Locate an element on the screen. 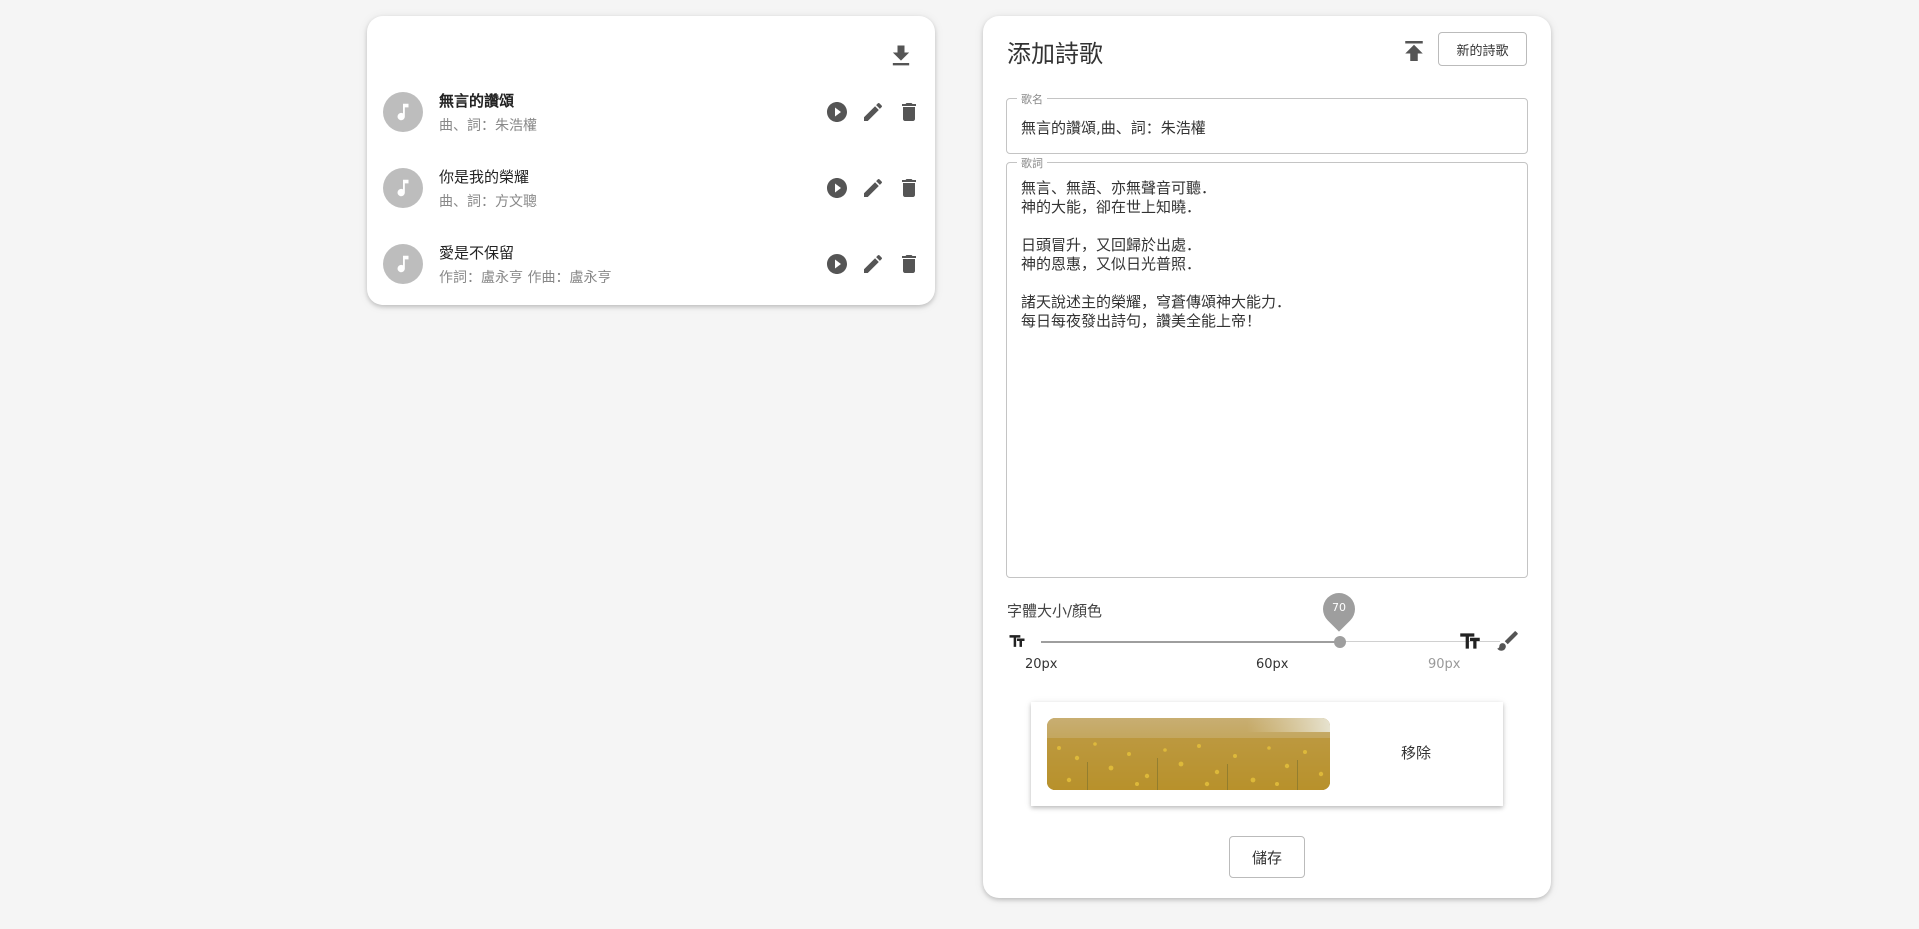 The image size is (1919, 929). song-name-label: 歌名 is located at coordinates (1032, 99).